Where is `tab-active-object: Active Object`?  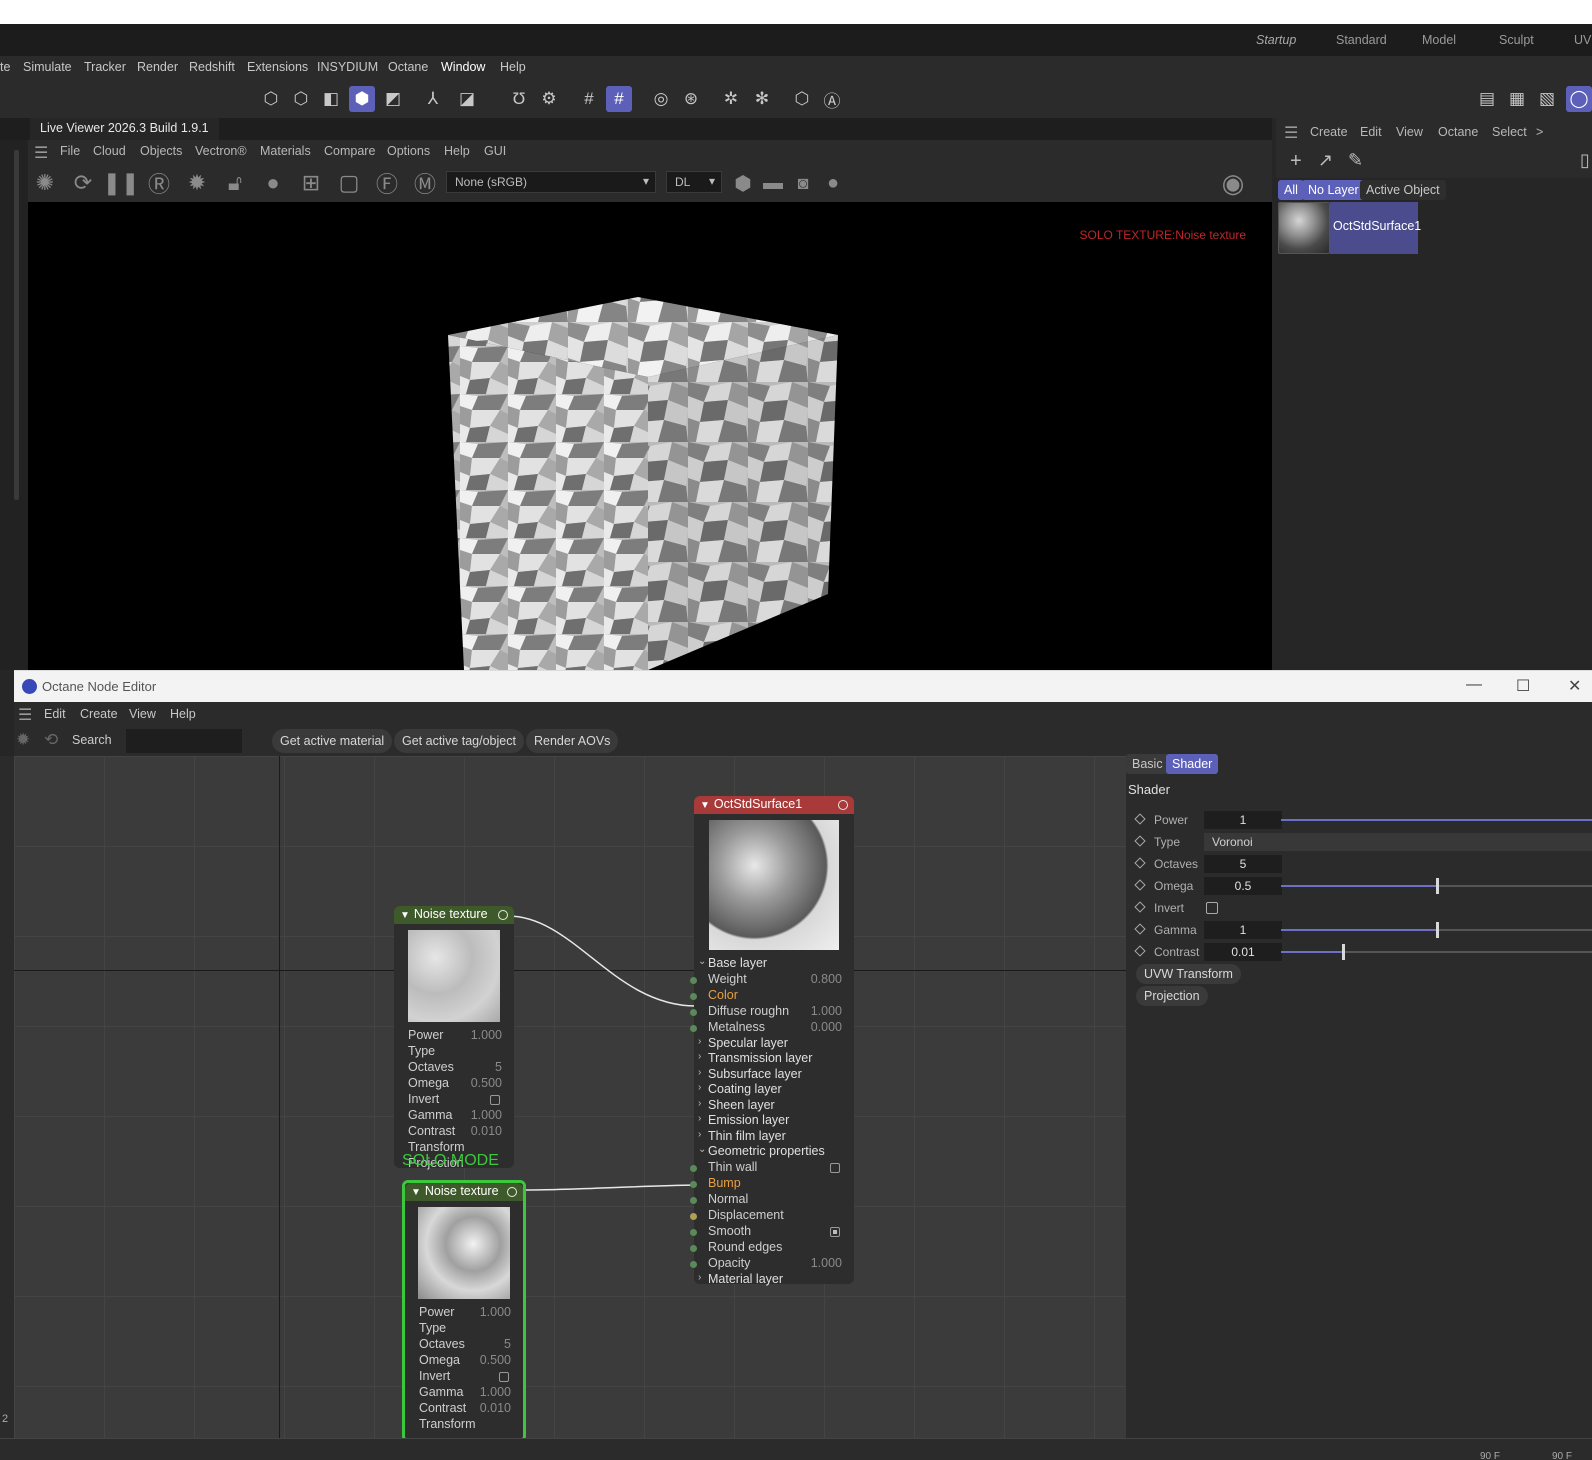 tab-active-object: Active Object is located at coordinates (1403, 190).